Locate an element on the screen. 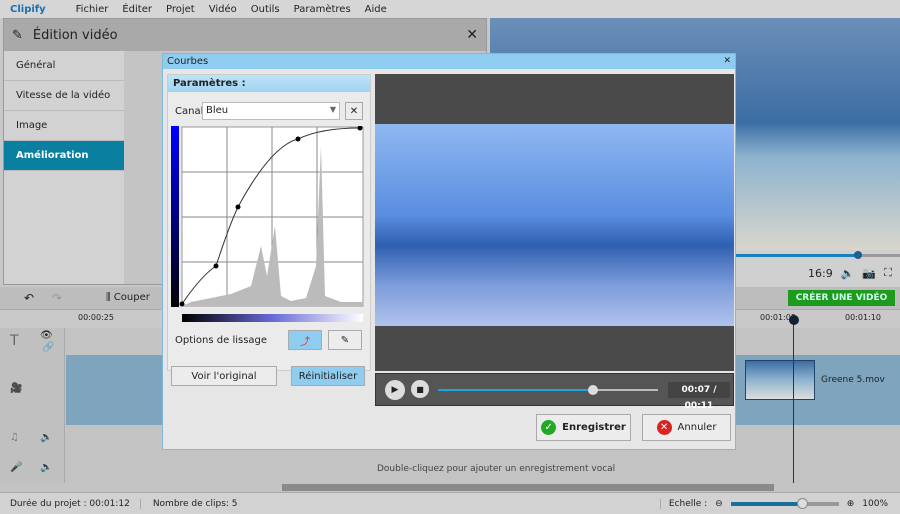 This screenshot has width=900, height=514. menu-item: Fichier is located at coordinates (92, 9).